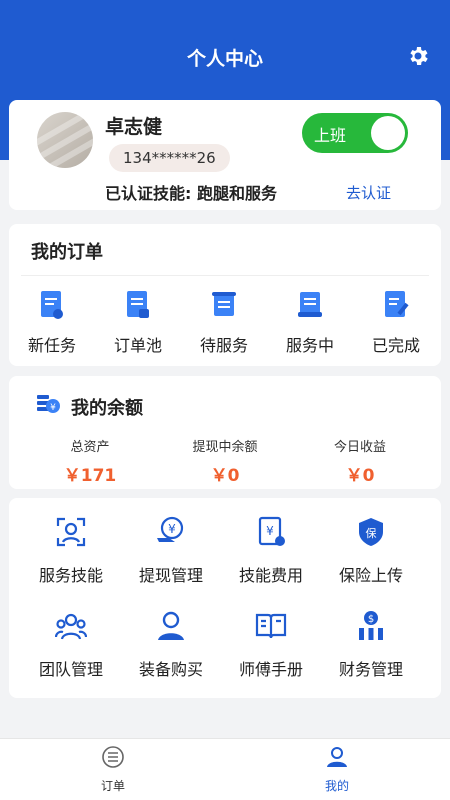 This screenshot has width=450, height=800. Describe the element at coordinates (52, 323) in the screenshot. I see `order-item-new: 新任务` at that location.